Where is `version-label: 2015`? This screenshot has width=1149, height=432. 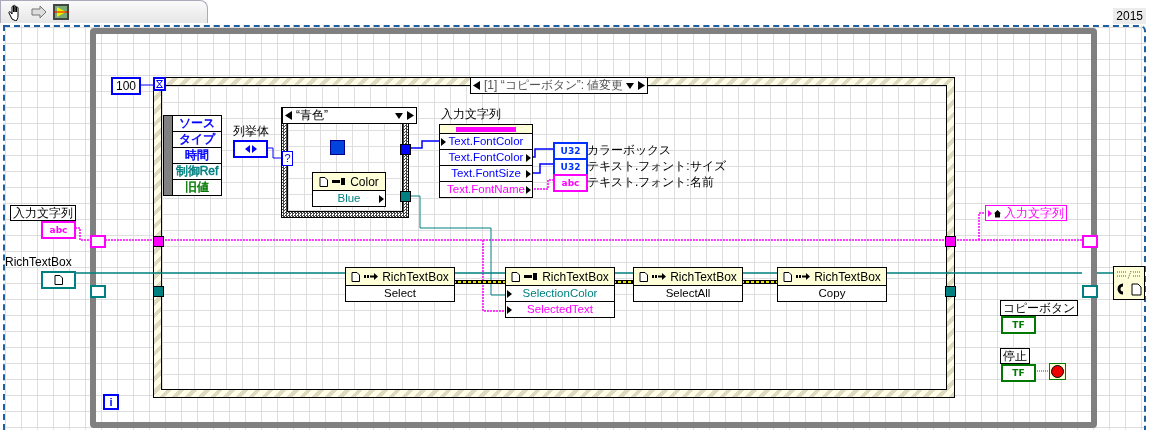 version-label: 2015 is located at coordinates (1129, 16).